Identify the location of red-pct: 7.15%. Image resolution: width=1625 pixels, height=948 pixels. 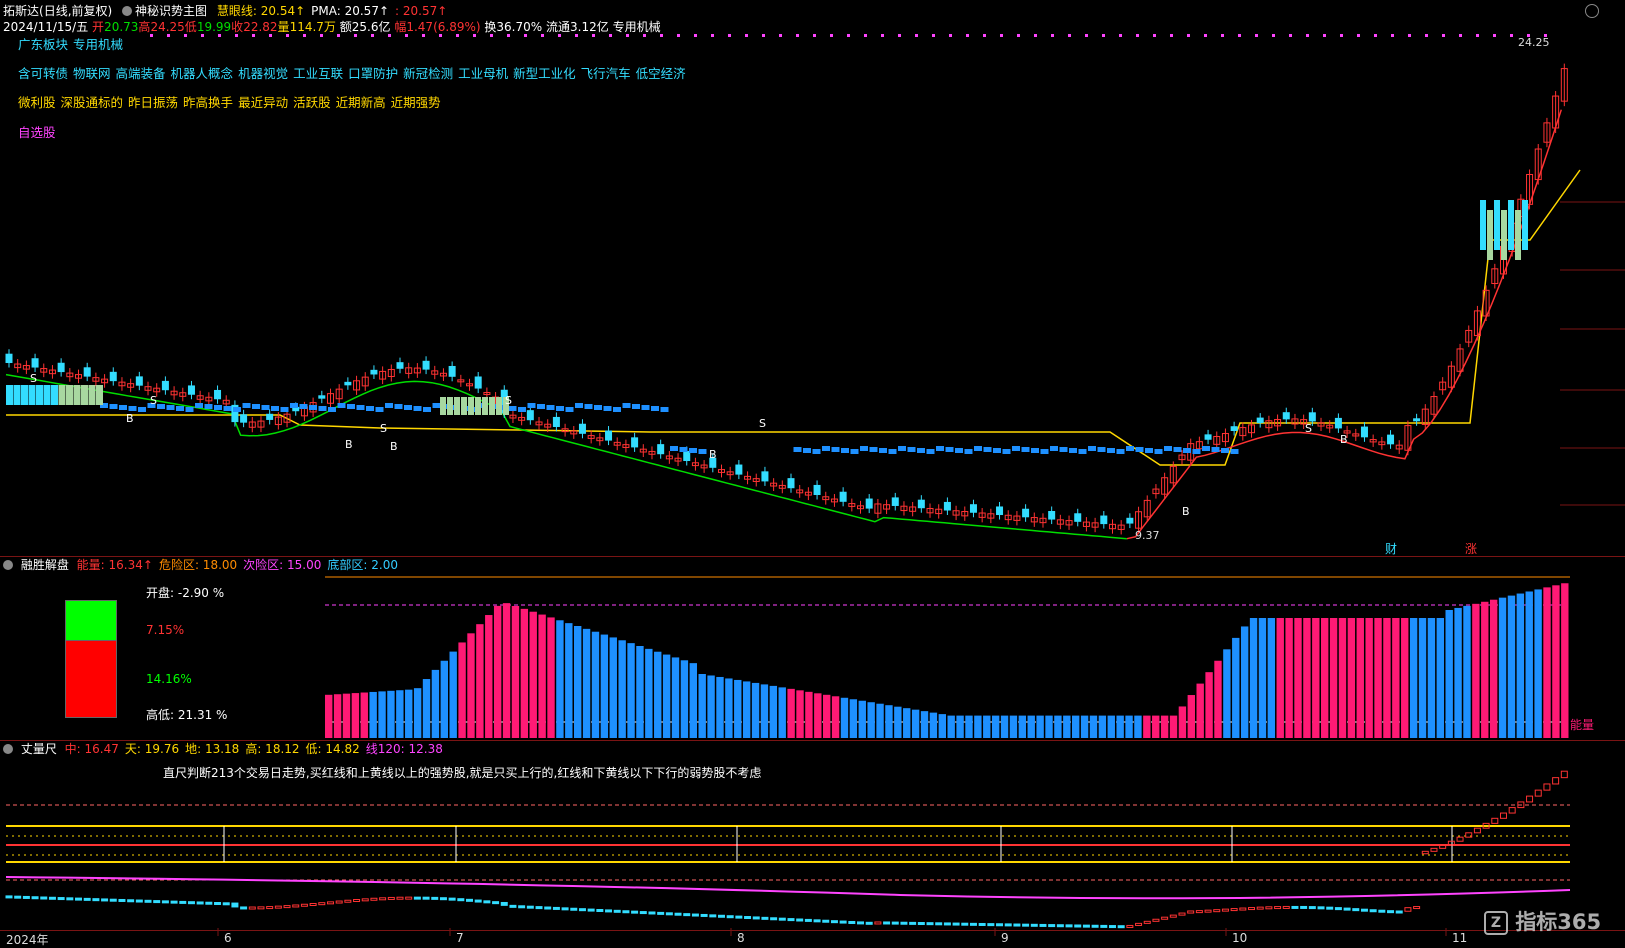
(165, 630).